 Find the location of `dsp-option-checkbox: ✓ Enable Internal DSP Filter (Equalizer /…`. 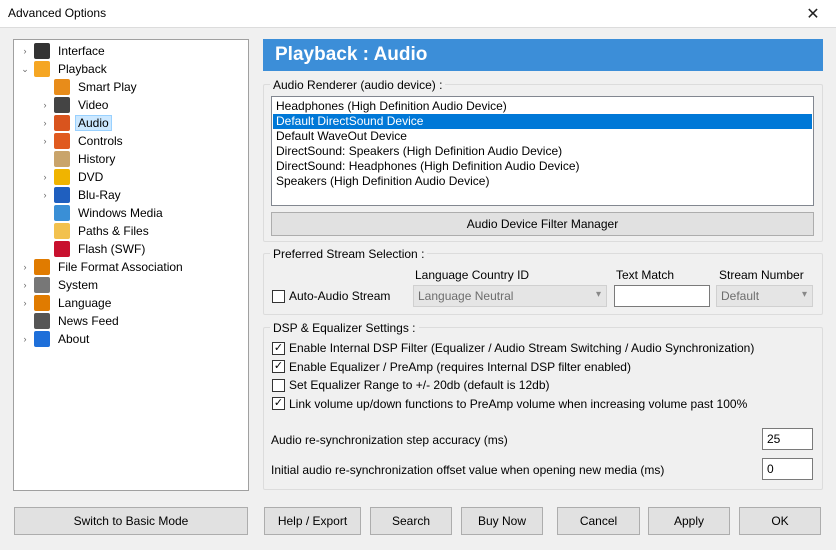

dsp-option-checkbox: ✓ Enable Internal DSP Filter (Equalizer /… is located at coordinates (513, 348).